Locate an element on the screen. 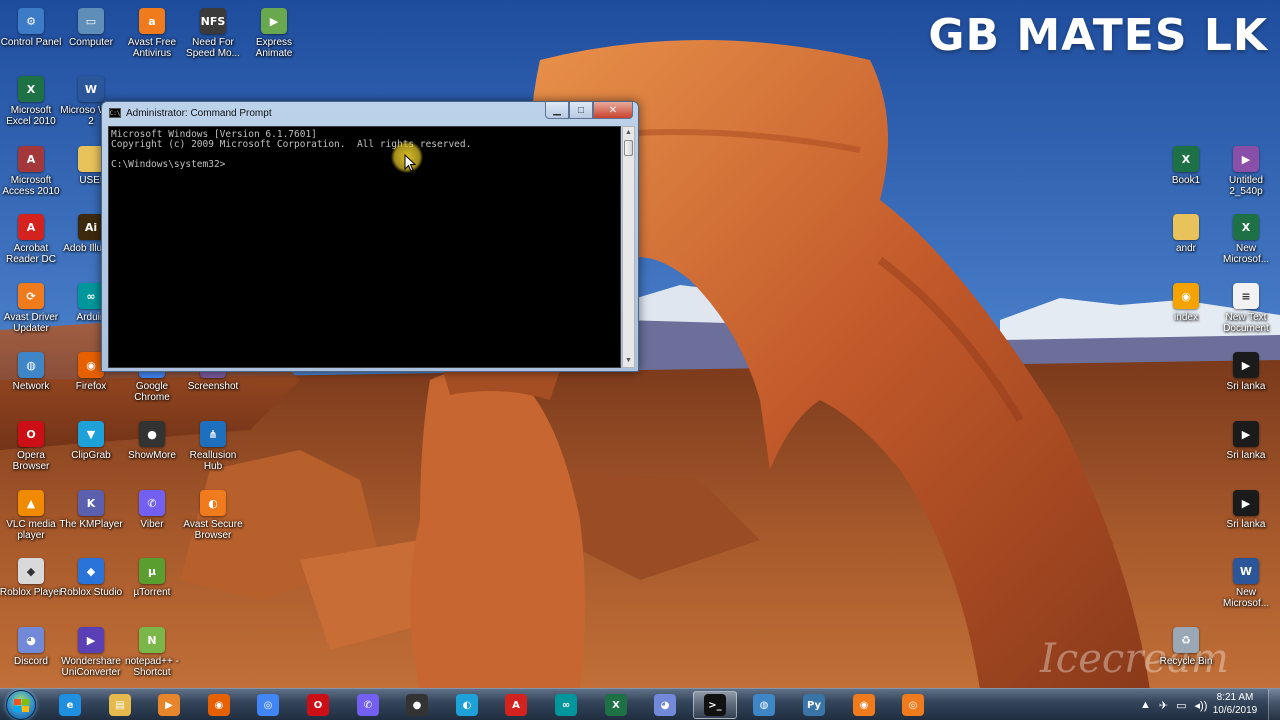  excel-icon: X is located at coordinates (616, 705).